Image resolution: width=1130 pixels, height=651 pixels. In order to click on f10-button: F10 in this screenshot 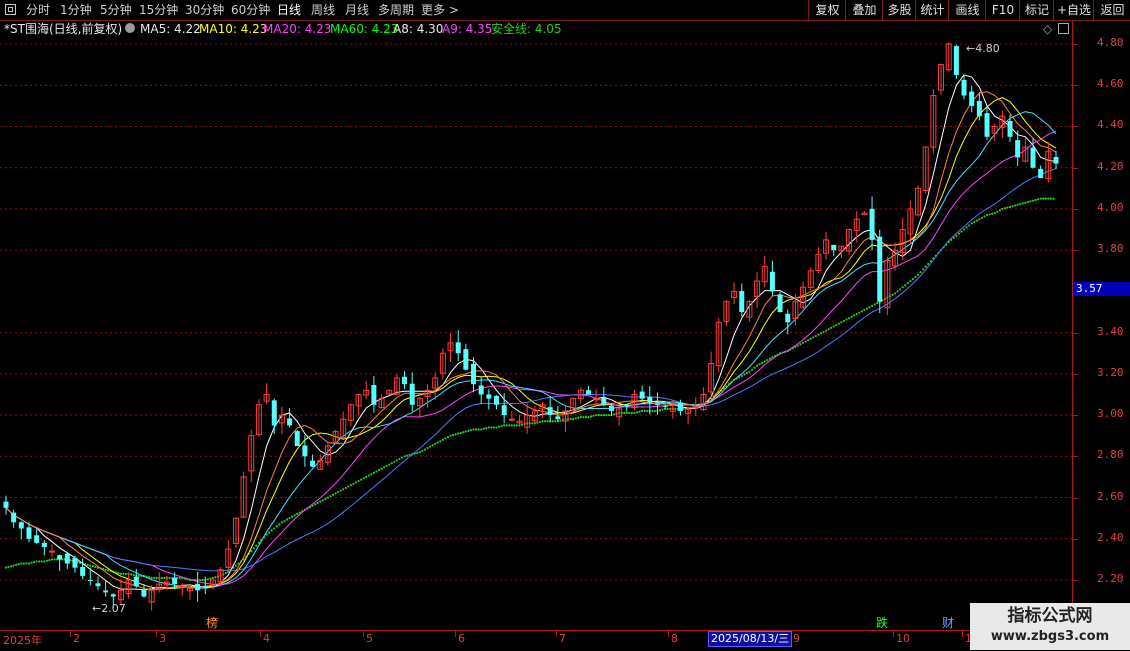, I will do `click(1002, 10)`.